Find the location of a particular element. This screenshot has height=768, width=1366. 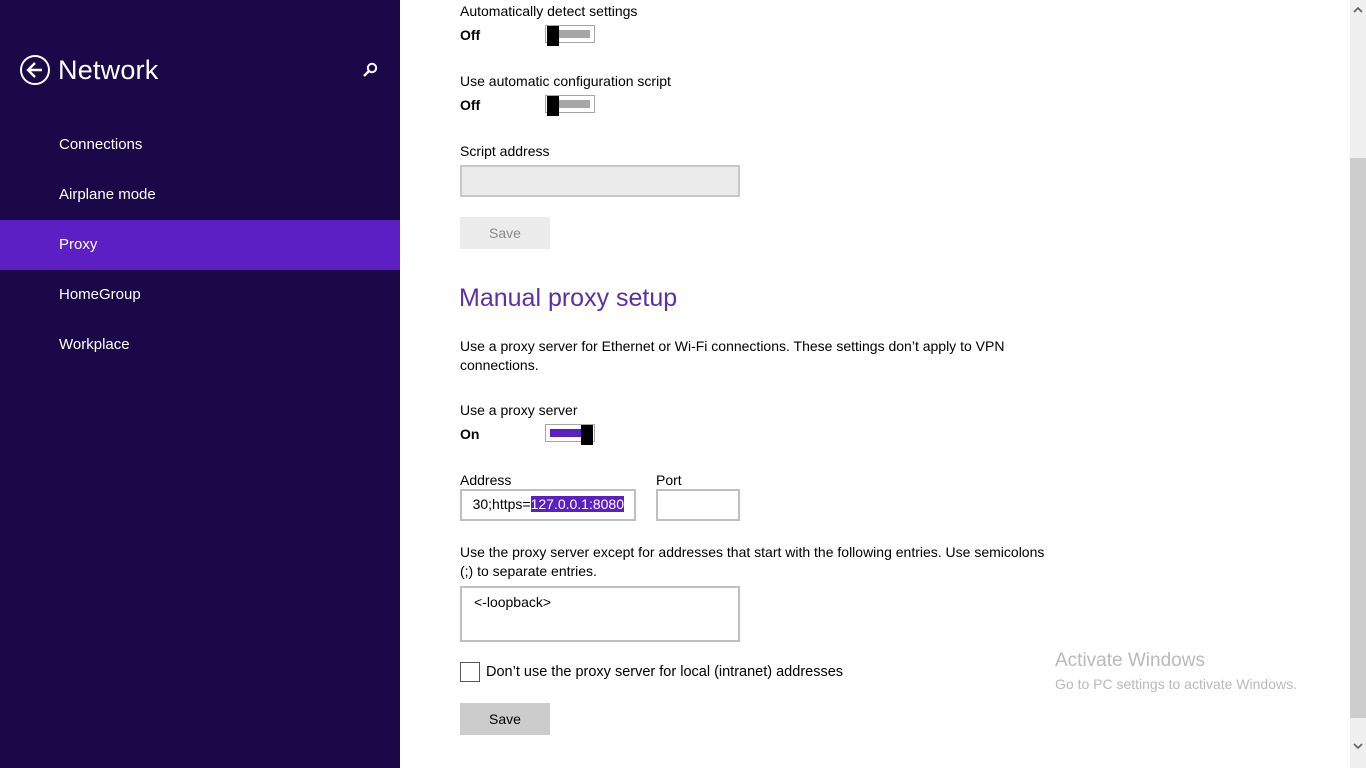

manual-proxy-title: Manual proxy setup is located at coordinates (568, 298).